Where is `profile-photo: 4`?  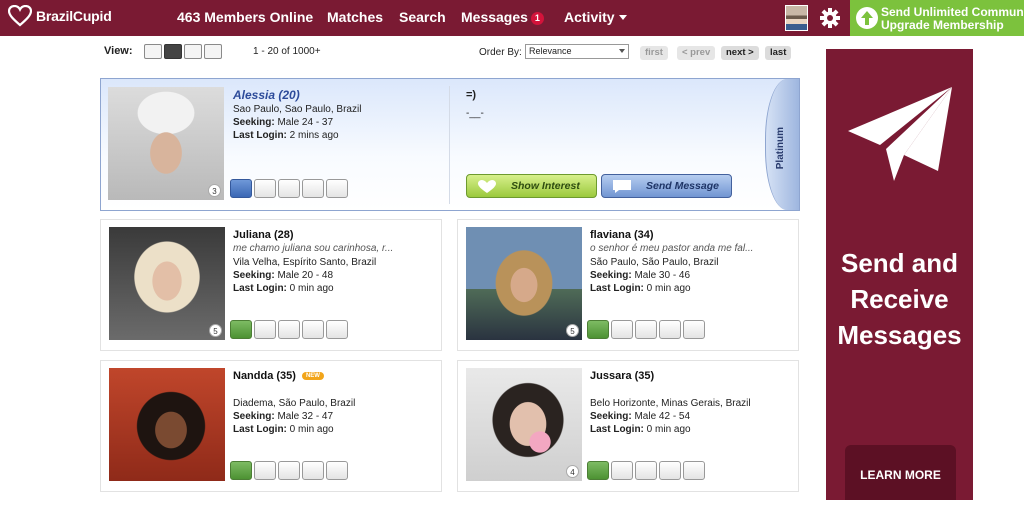
profile-photo: 4 is located at coordinates (524, 424).